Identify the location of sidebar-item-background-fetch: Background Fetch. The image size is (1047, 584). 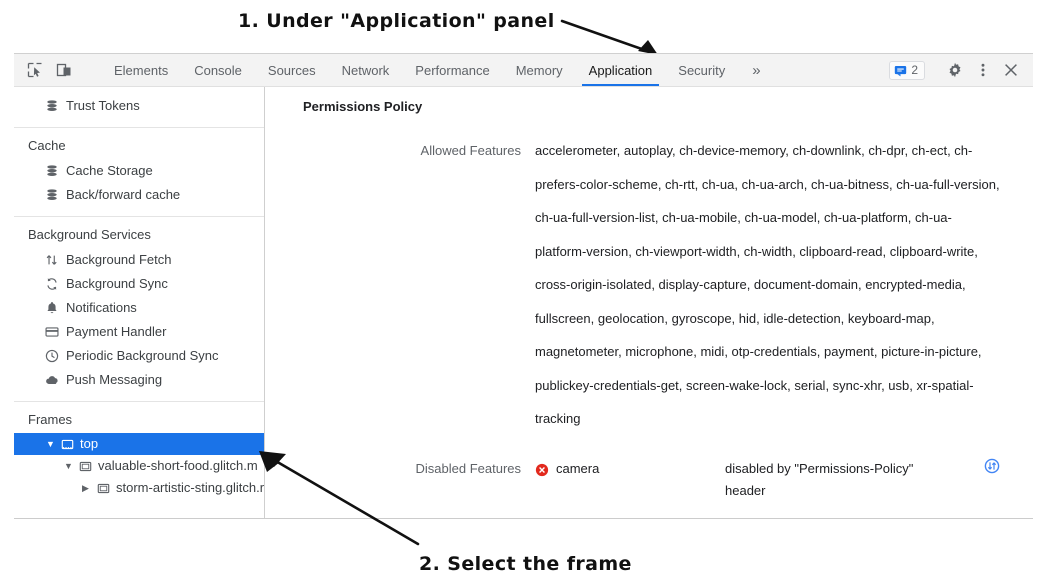
(139, 260).